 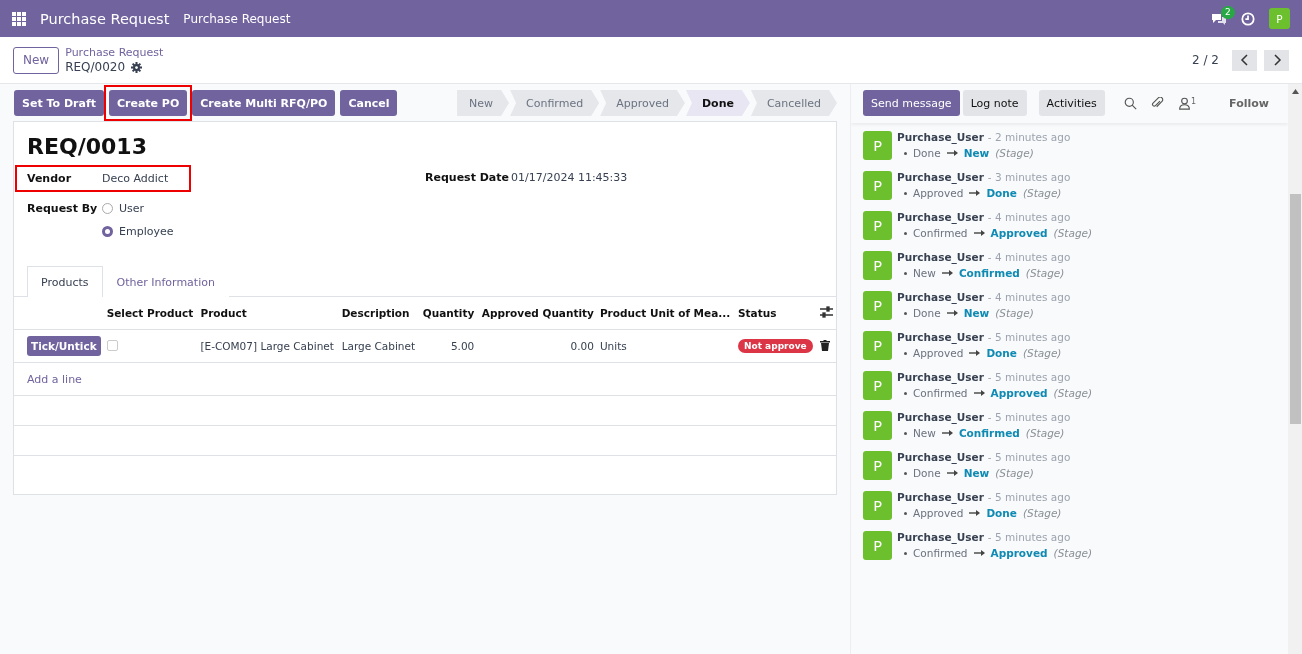 I want to click on trash-icon, so click(x=824, y=345).